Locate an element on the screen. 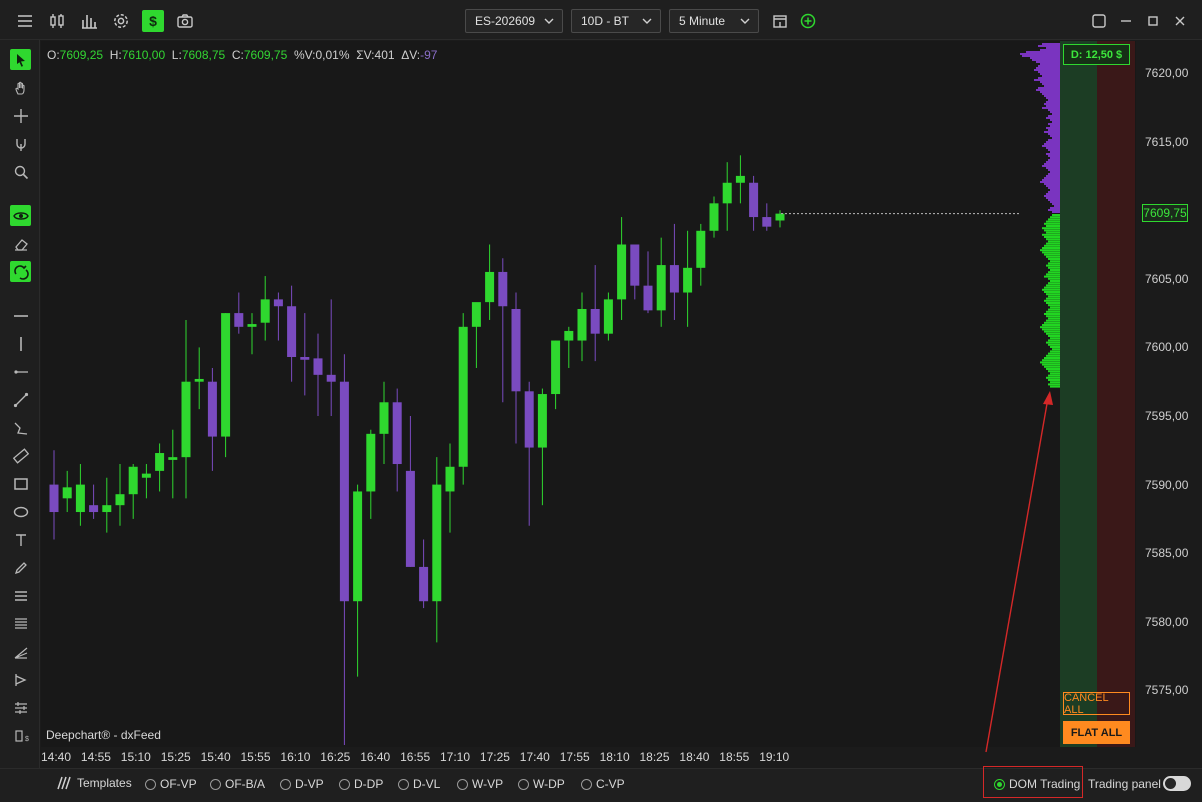  polyline-icon is located at coordinates (20, 427).